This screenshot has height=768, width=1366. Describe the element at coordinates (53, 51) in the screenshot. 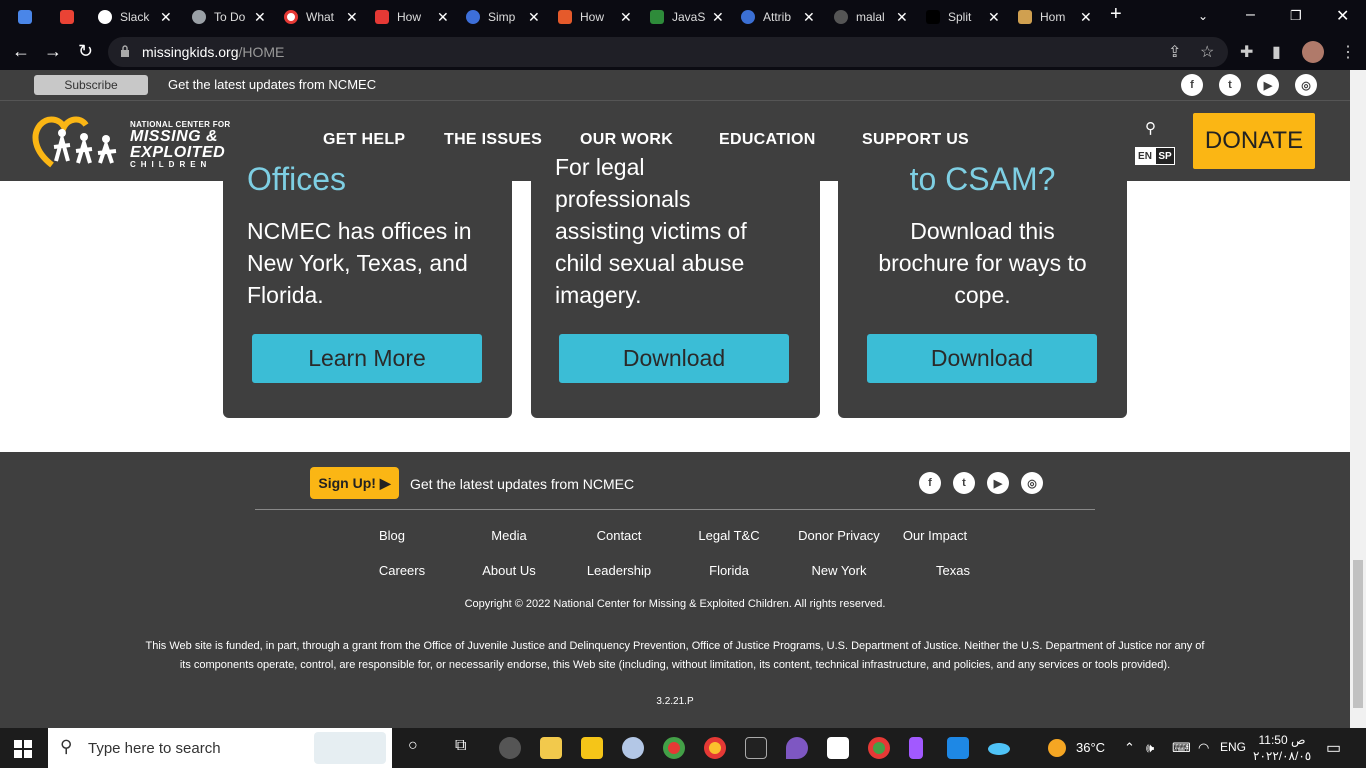

I see `forward-icon: →` at that location.